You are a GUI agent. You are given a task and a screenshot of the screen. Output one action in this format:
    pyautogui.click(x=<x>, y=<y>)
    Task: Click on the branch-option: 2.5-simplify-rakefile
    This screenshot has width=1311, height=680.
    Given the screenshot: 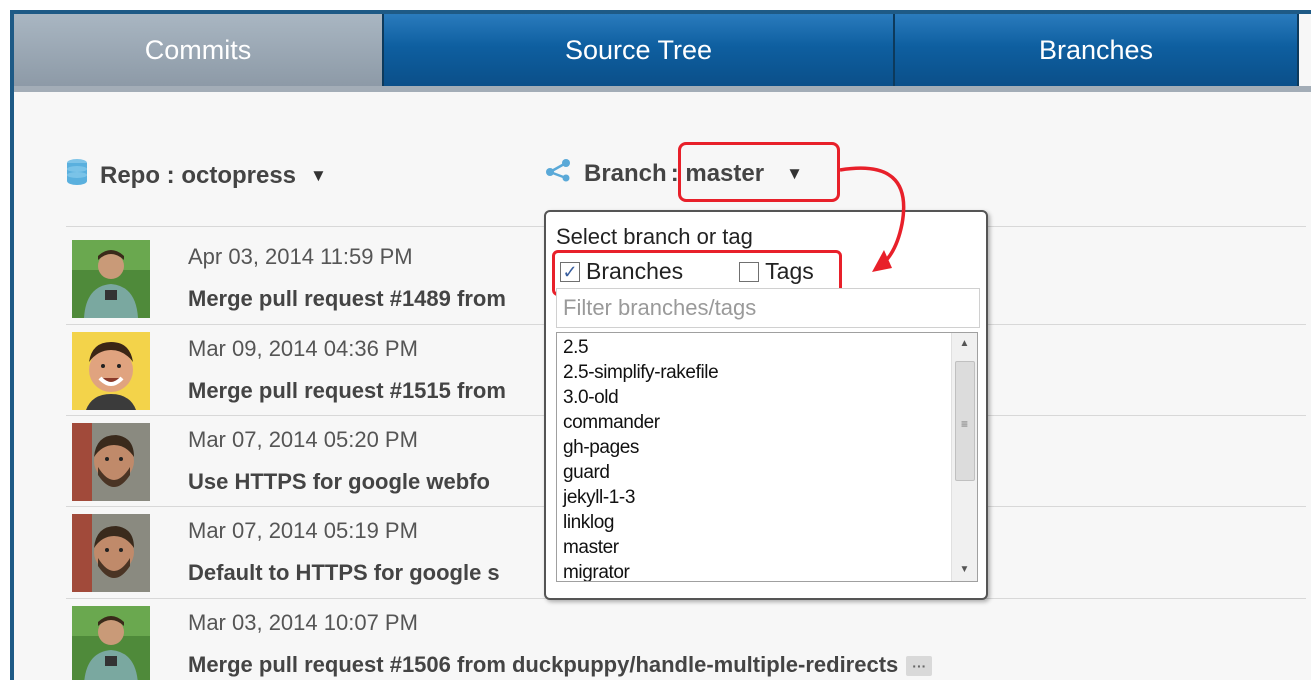 What is the action you would take?
    pyautogui.click(x=641, y=372)
    